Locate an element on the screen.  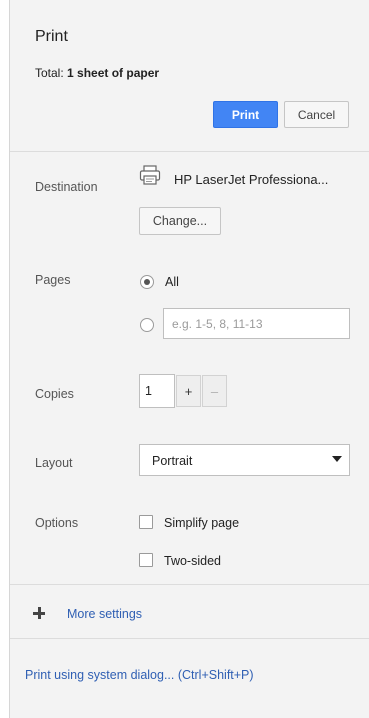
simplify-page-checkbox is located at coordinates (146, 522).